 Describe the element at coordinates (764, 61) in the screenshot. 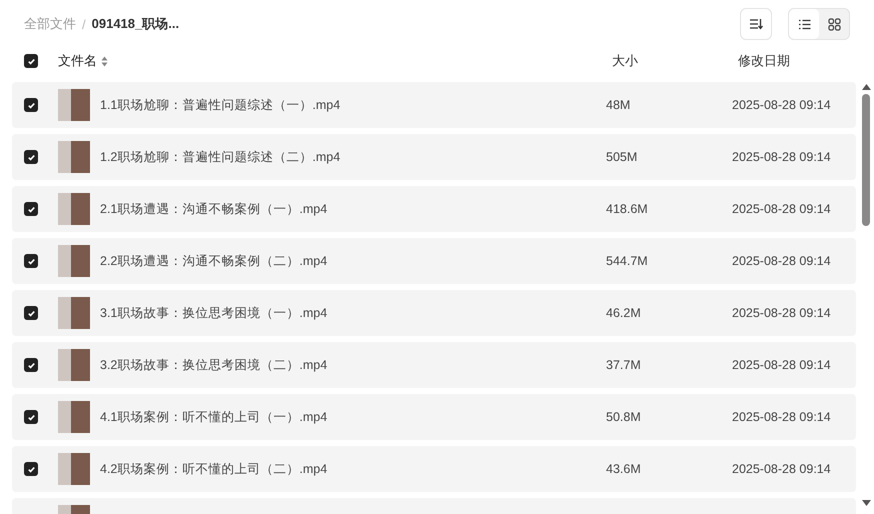

I see `column-header: 修改日期` at that location.